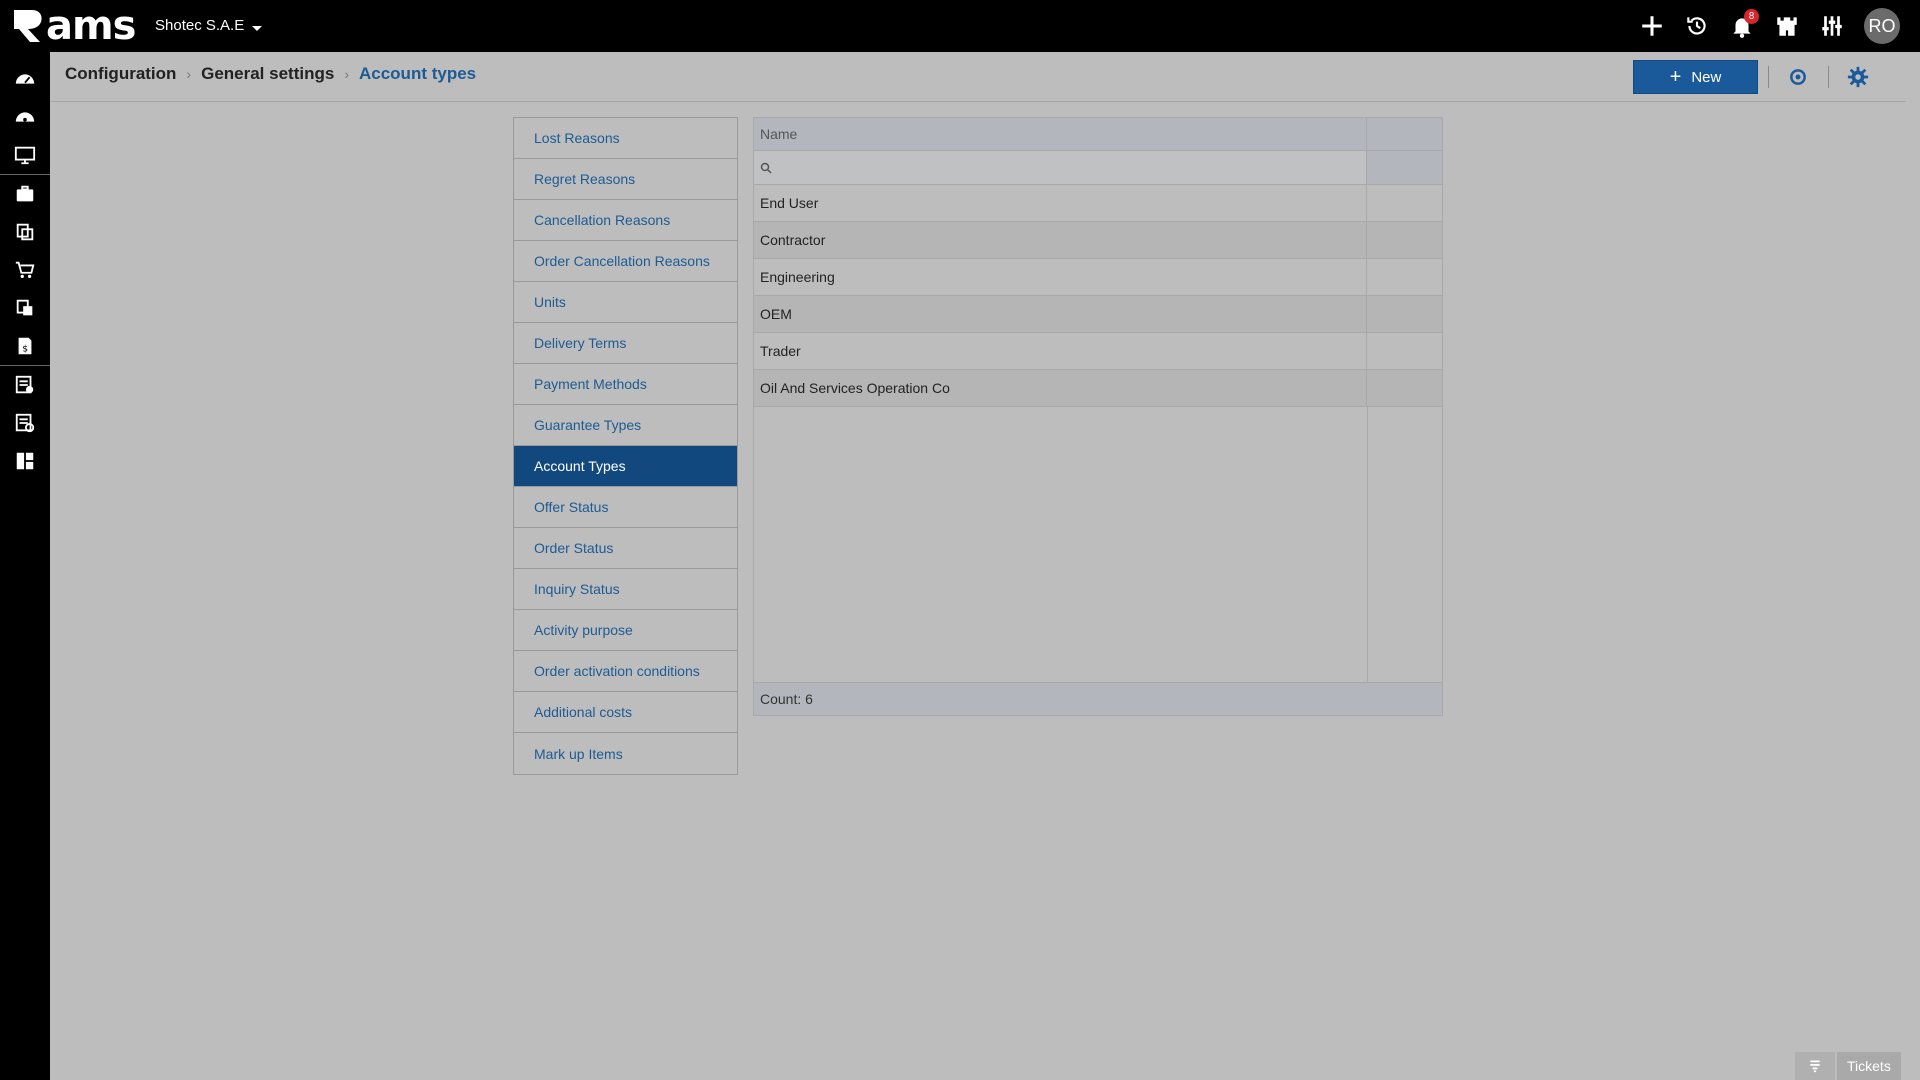 The image size is (1920, 1080). Describe the element at coordinates (91, 26) in the screenshot. I see `logo-text: ams` at that location.